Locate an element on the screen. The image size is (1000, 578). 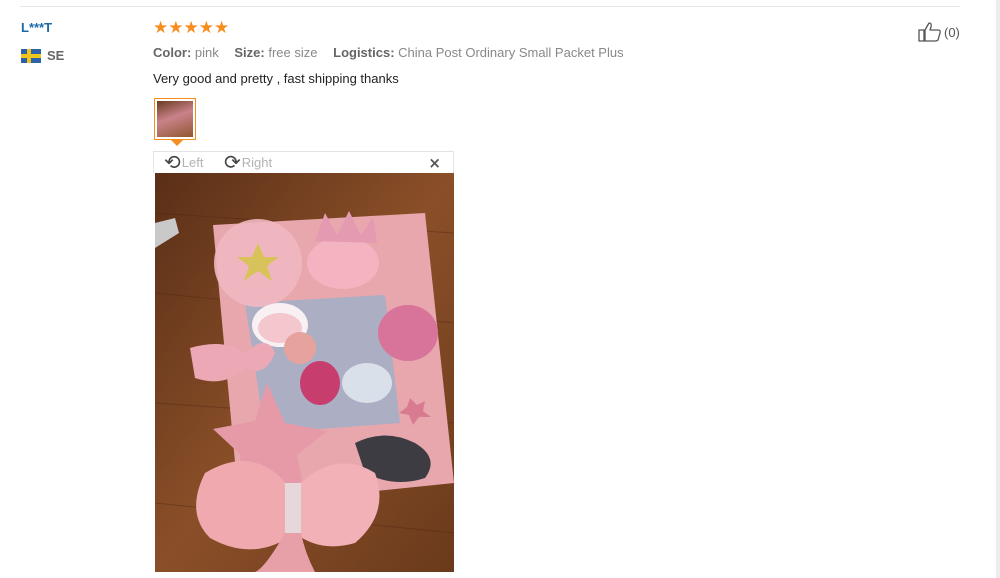
rotate-right-button: ⟳ Right is located at coordinates (248, 162).